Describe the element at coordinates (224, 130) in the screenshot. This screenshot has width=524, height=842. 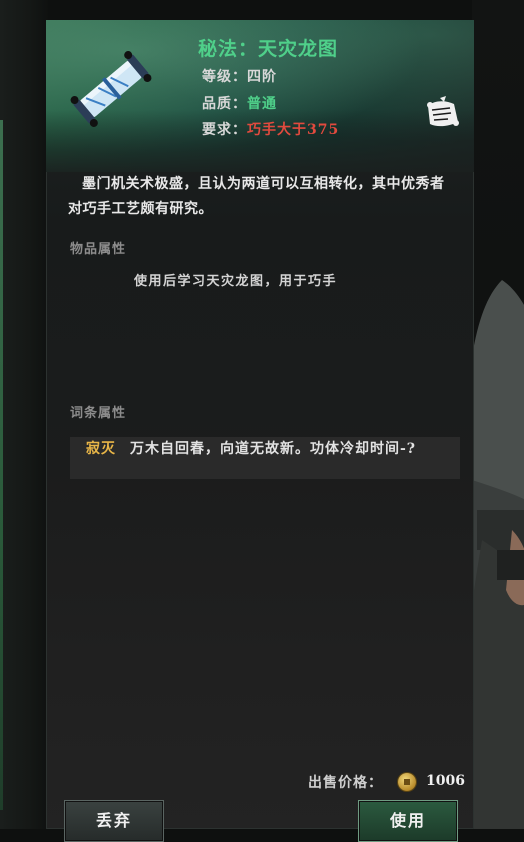
I see `require-label: 要求：` at that location.